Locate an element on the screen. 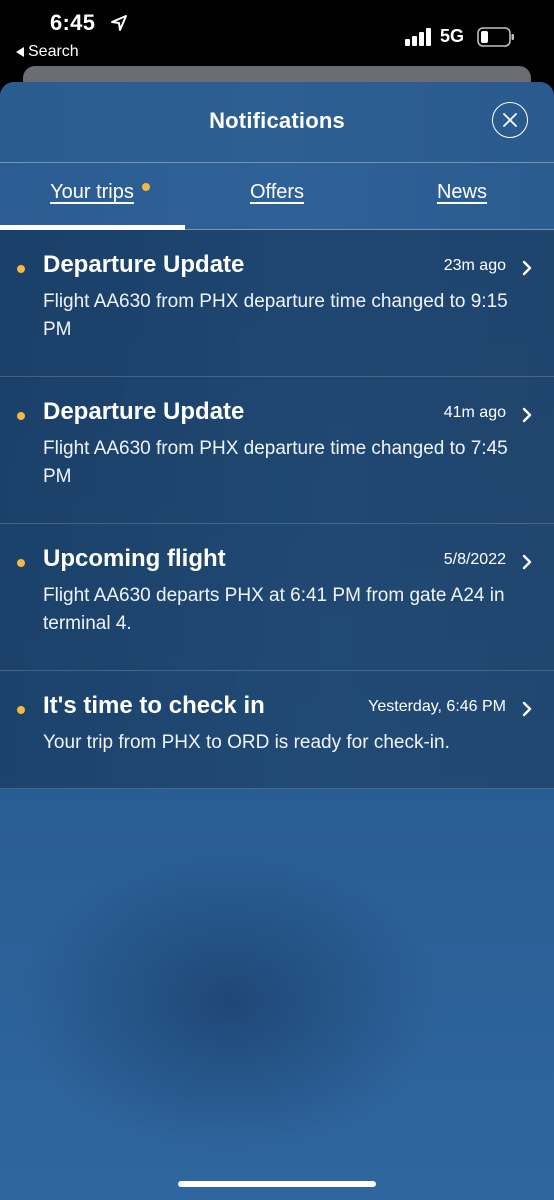 This screenshot has width=554, height=1200. back-to-search-button: Search is located at coordinates (47, 52).